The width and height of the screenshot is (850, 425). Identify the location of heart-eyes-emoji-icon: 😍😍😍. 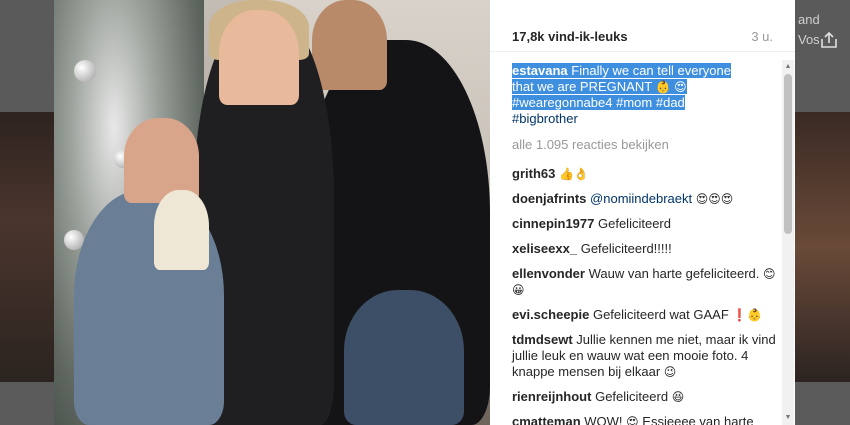
(714, 199).